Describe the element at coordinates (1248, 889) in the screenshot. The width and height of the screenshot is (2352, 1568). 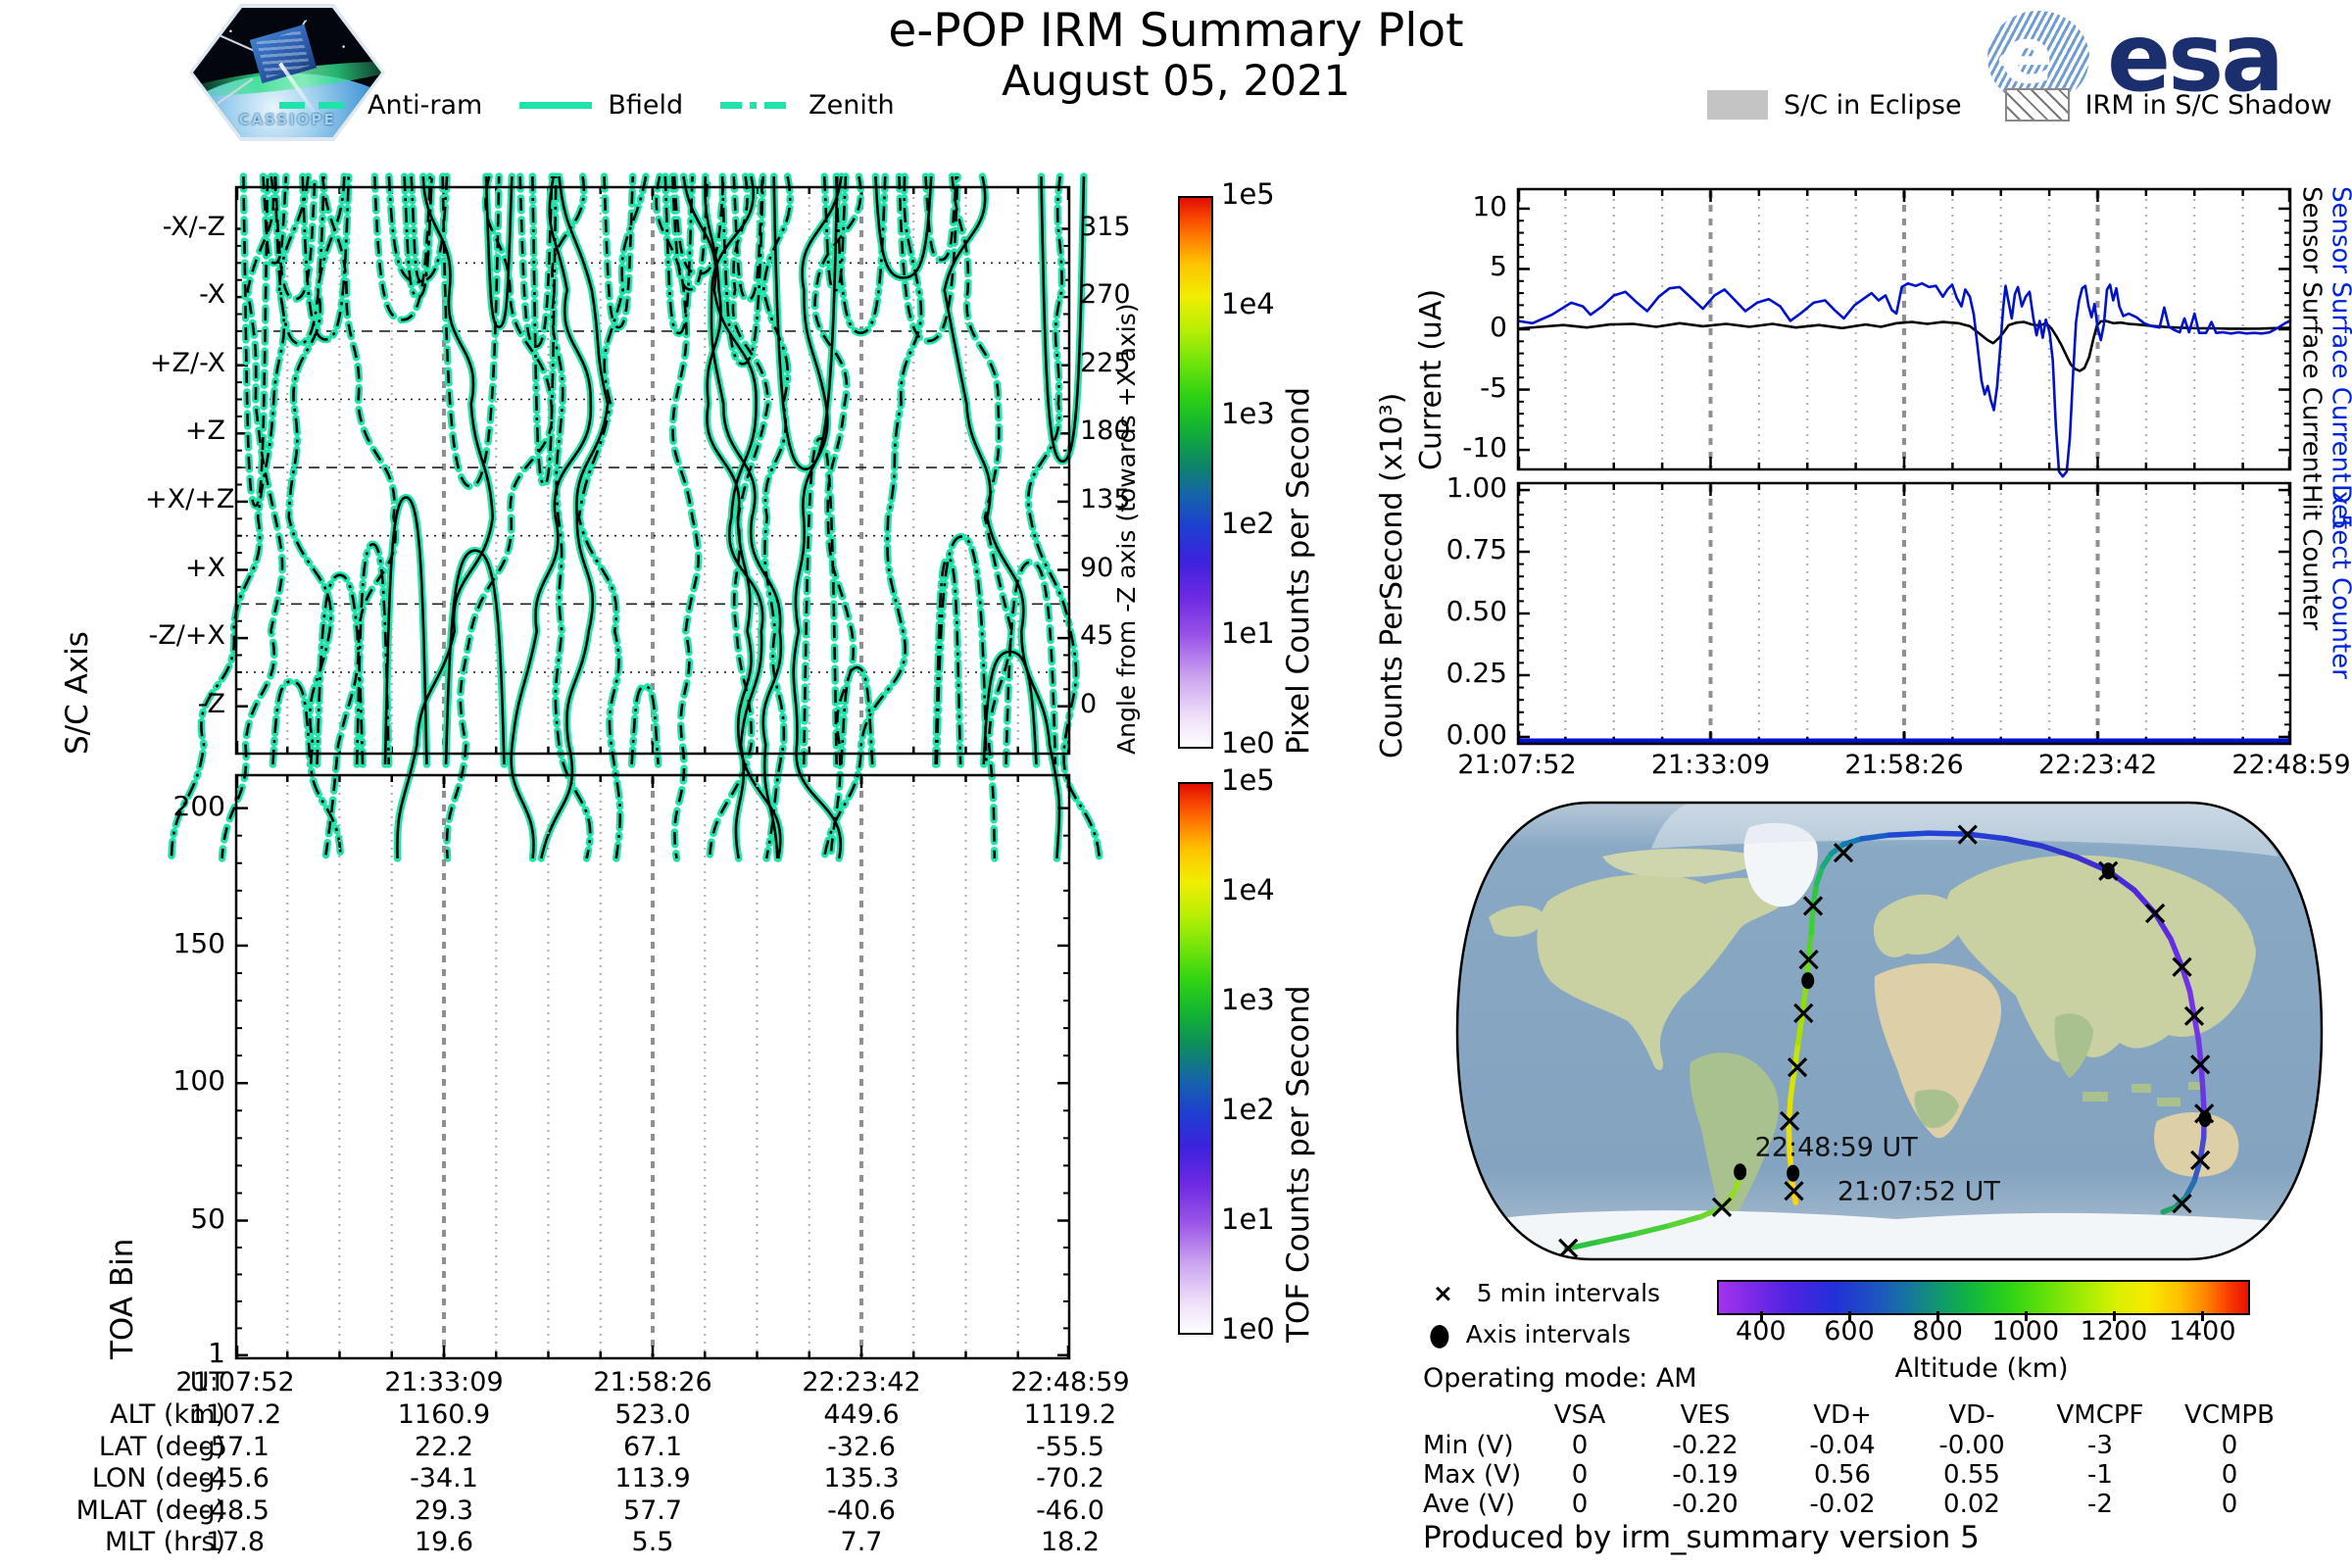
I see `colorbar-tick: 1e4` at that location.